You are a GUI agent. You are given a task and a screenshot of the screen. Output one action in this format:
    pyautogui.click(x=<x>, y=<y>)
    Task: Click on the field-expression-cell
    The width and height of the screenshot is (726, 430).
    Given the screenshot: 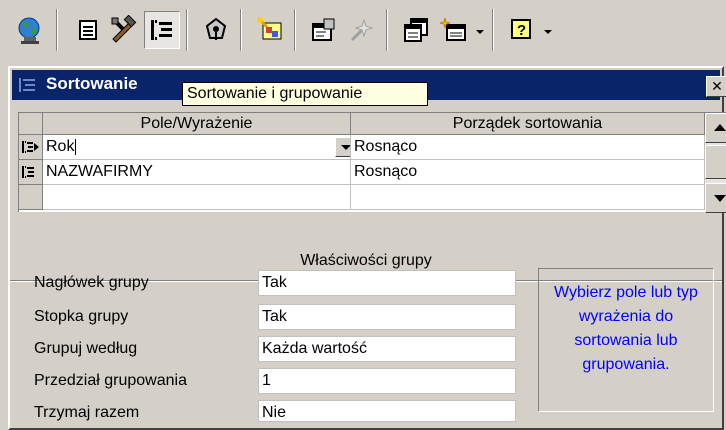 What is the action you would take?
    pyautogui.click(x=197, y=197)
    